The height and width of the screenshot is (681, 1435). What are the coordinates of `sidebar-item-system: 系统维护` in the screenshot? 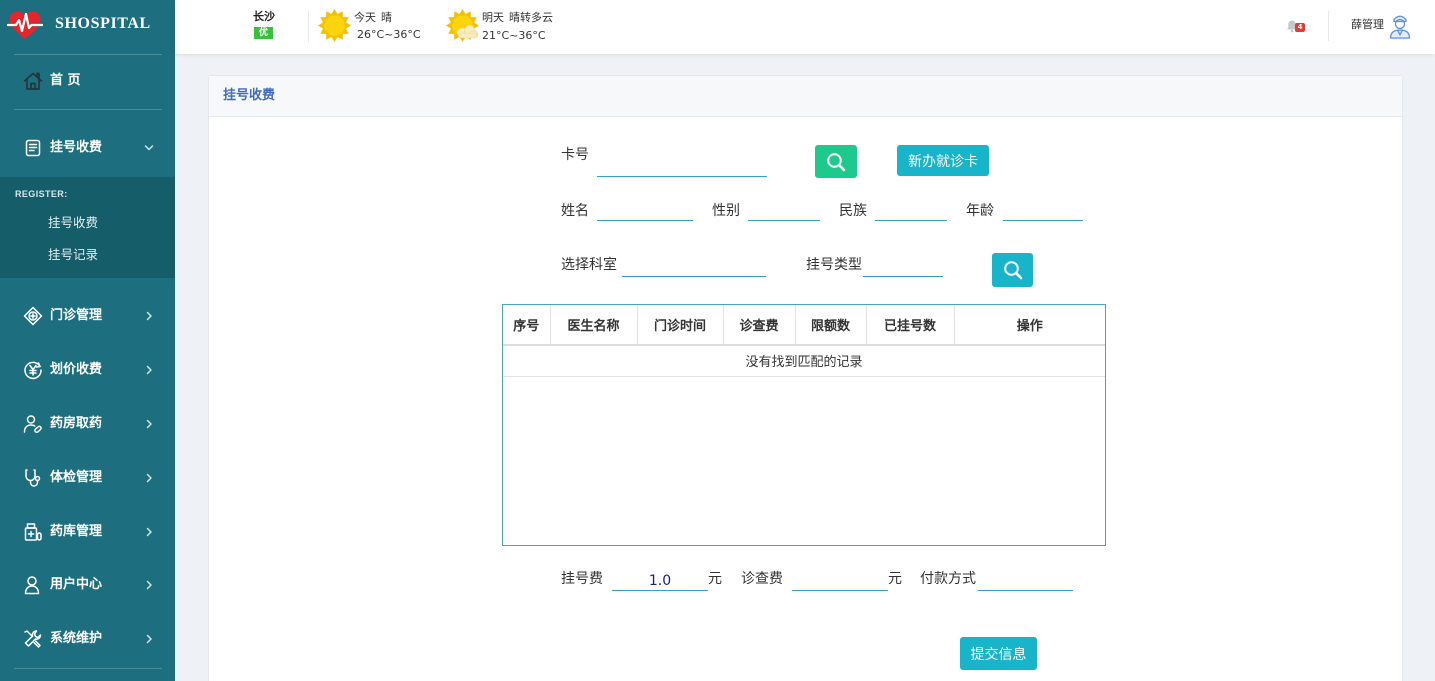 It's located at (87, 639).